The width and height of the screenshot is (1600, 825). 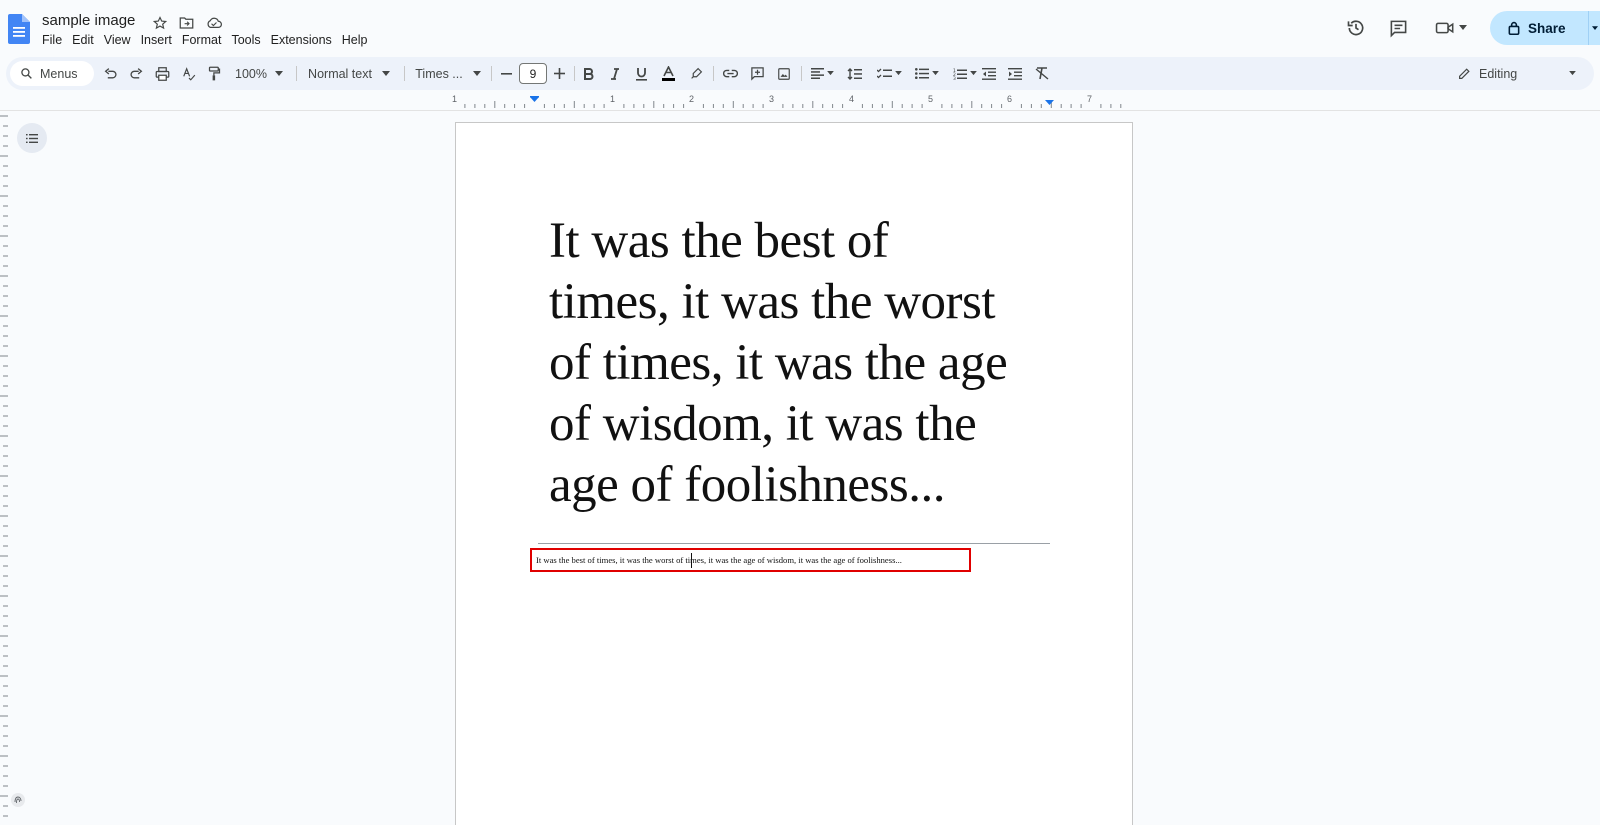 What do you see at coordinates (88, 20) in the screenshot?
I see `document-title: sample image` at bounding box center [88, 20].